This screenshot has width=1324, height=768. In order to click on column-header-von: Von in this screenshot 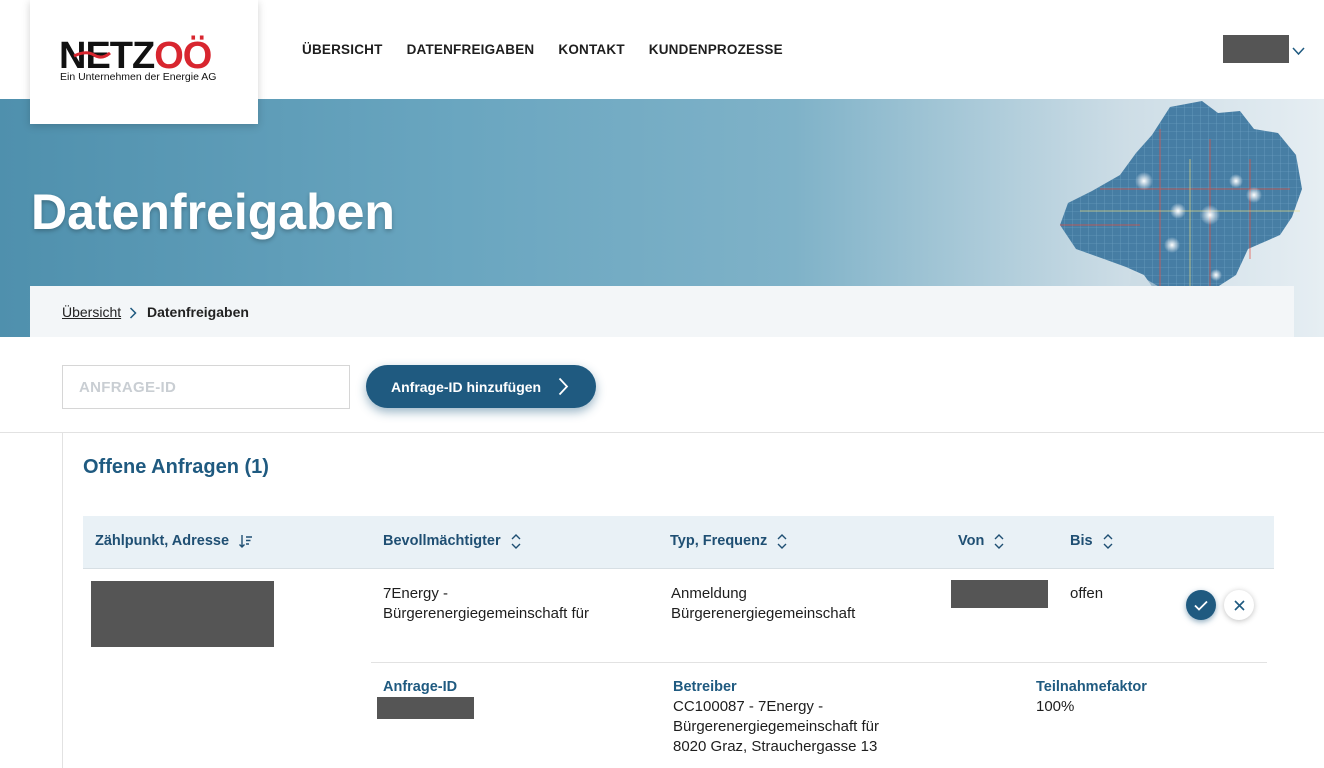, I will do `click(981, 541)`.